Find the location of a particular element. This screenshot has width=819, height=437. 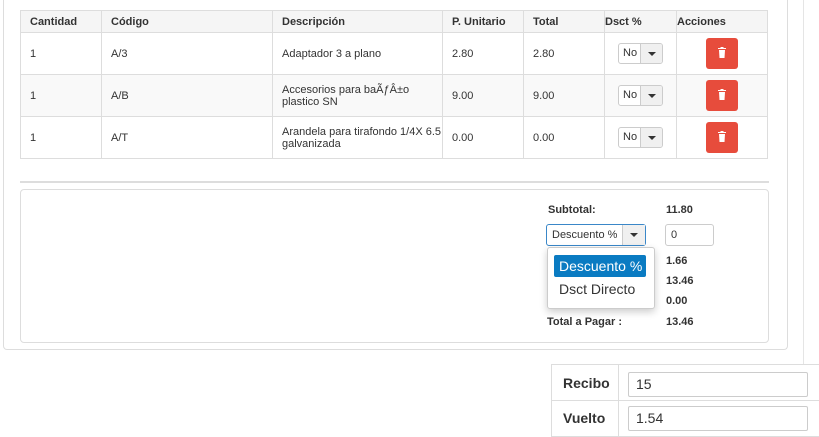

cell-total: 0.00 is located at coordinates (564, 137).